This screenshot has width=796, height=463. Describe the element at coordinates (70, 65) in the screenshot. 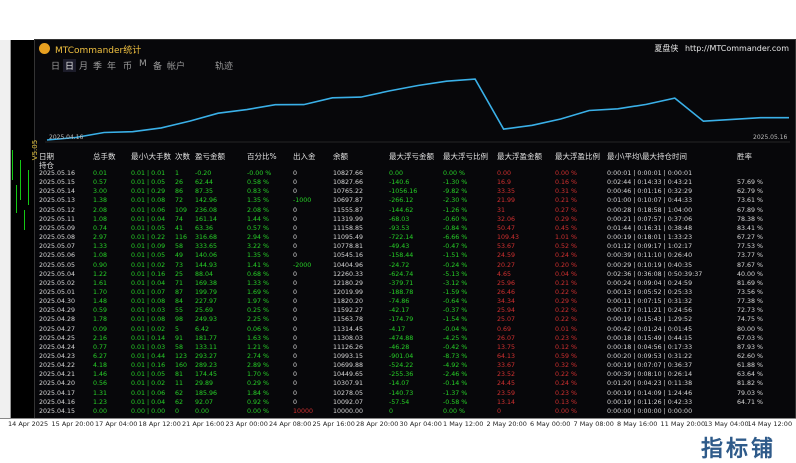

I see `tab-1: 日` at that location.